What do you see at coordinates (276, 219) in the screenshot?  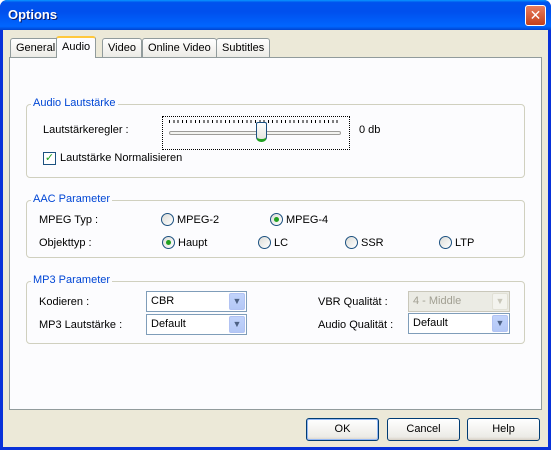 I see `mpeg4-radio` at bounding box center [276, 219].